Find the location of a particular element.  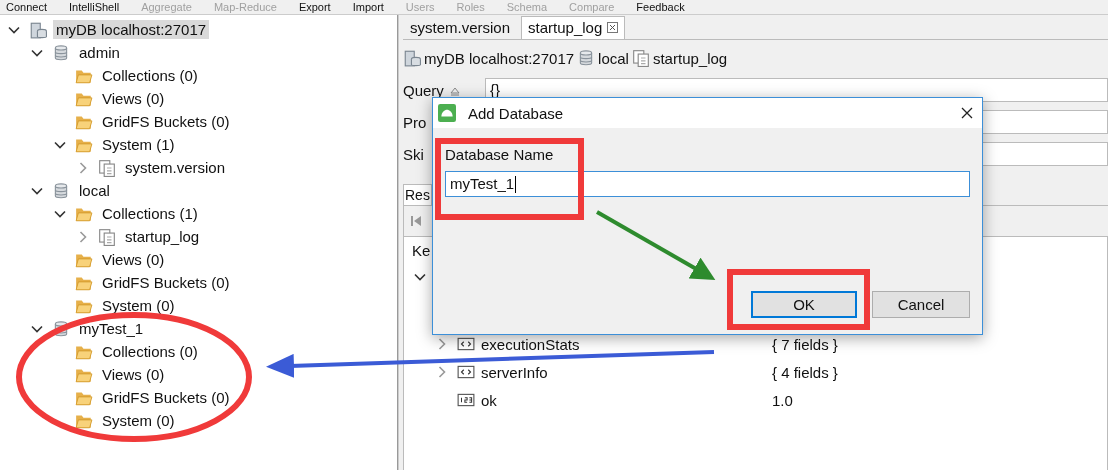

key-cell: executionStats is located at coordinates (530, 344).